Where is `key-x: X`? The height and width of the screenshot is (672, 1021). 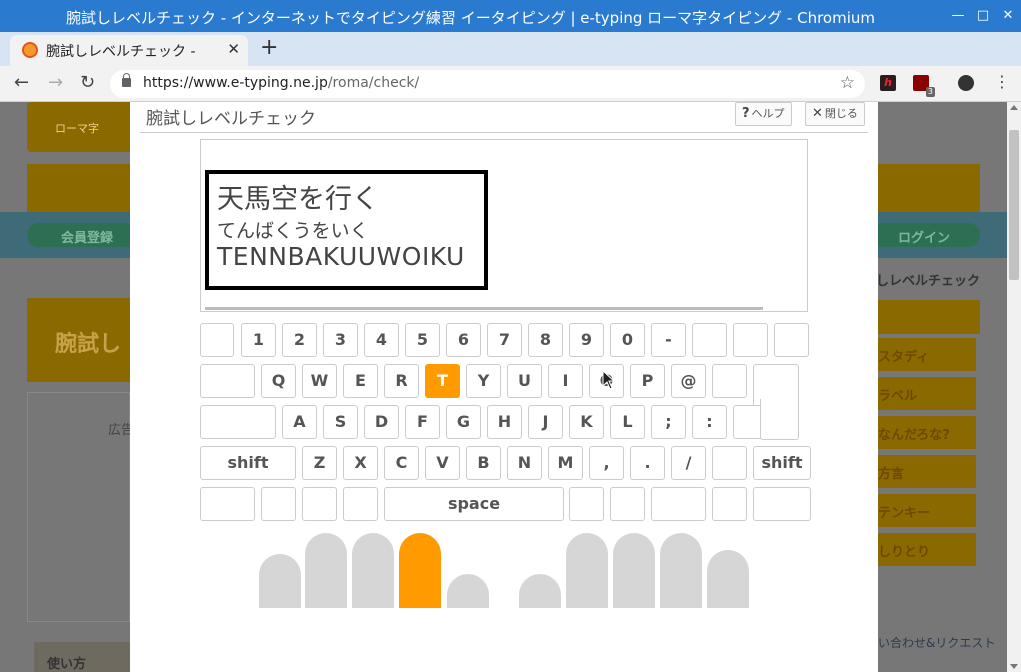
key-x: X is located at coordinates (360, 463).